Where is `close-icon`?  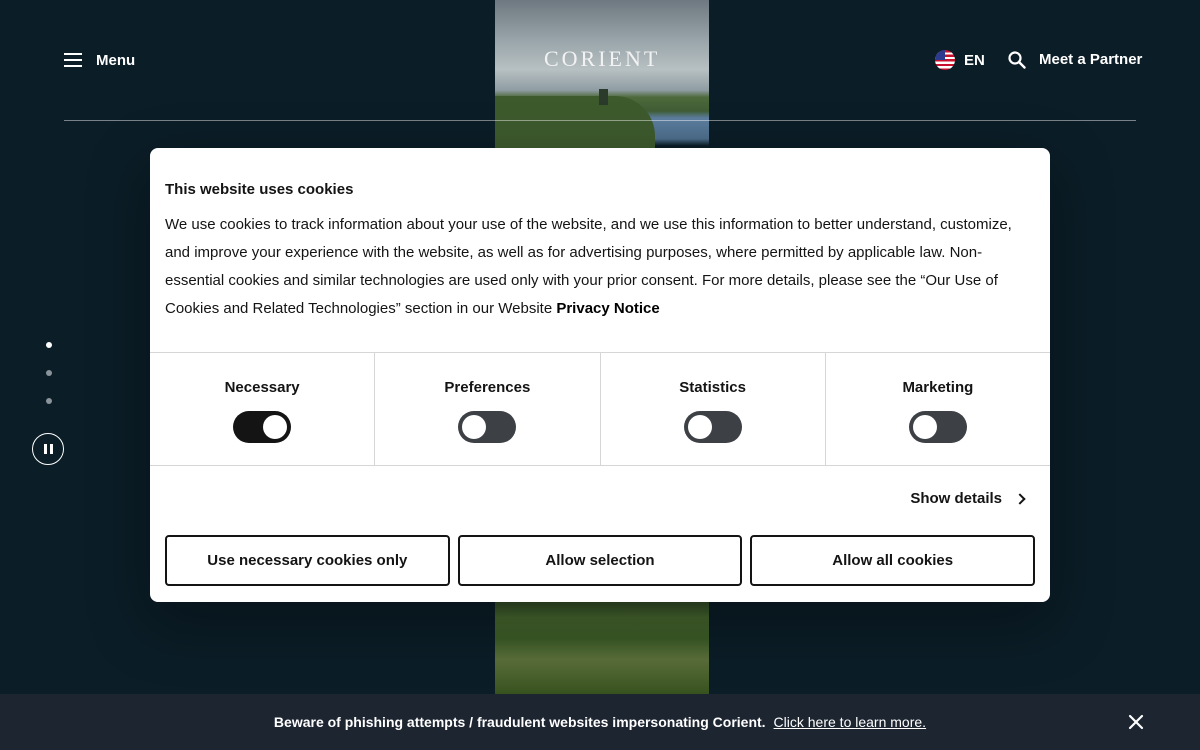
close-icon is located at coordinates (1136, 722).